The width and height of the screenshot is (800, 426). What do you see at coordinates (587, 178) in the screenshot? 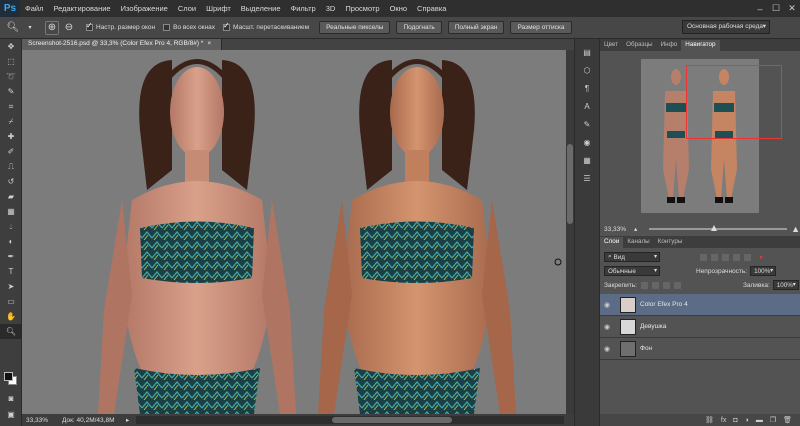
I see `properties-panel-icon: ☰` at bounding box center [587, 178].